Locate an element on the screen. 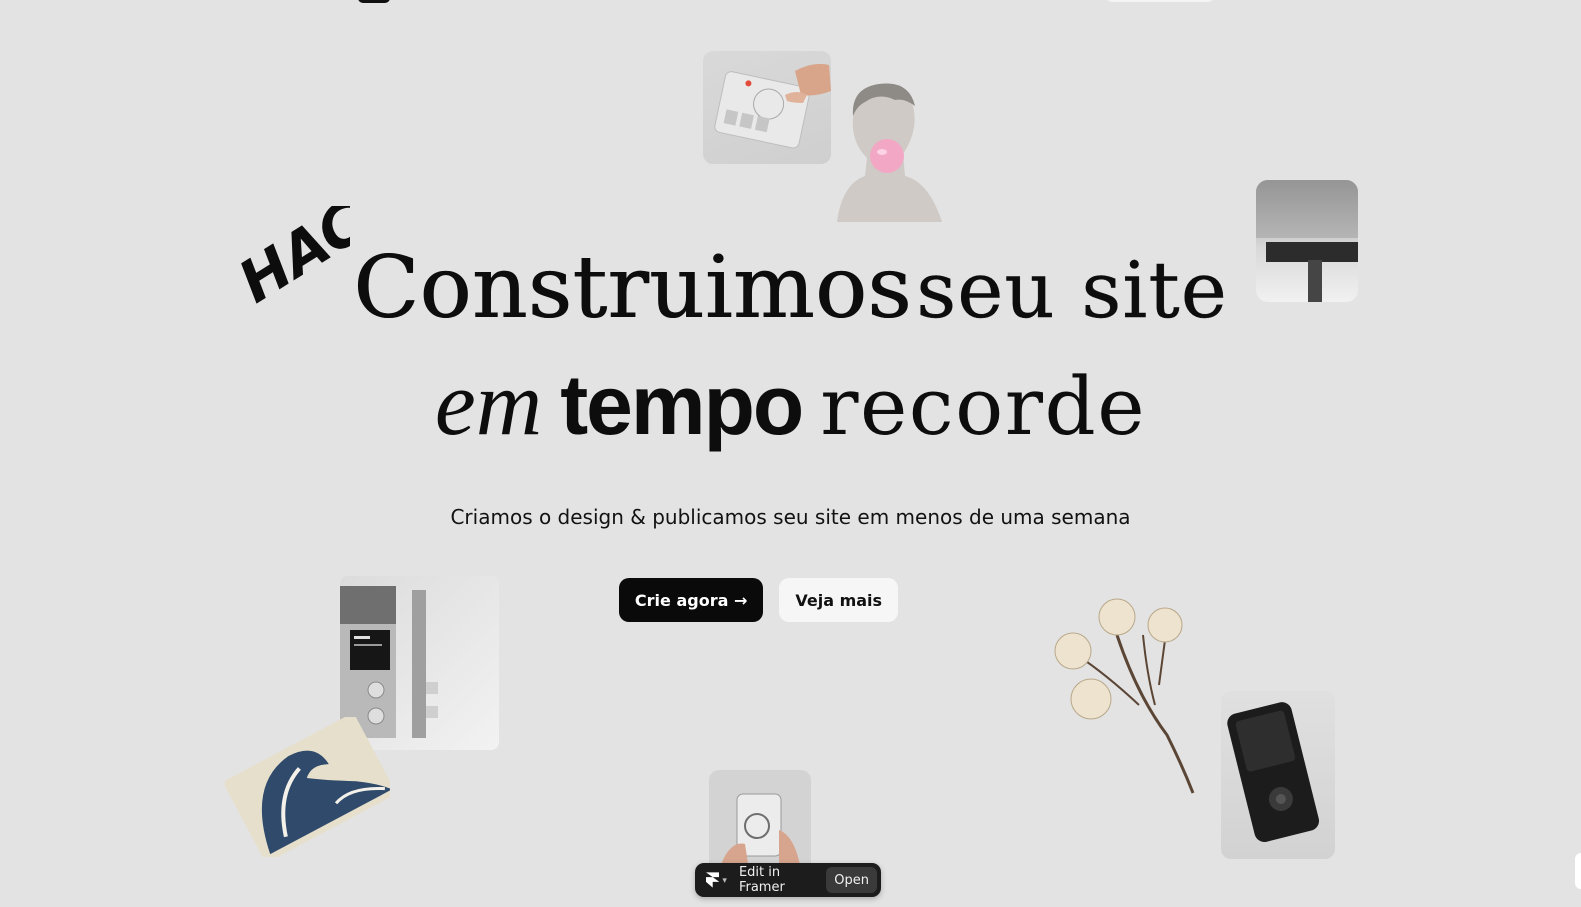  headline-word-construimos: Construimos is located at coordinates (632, 288).